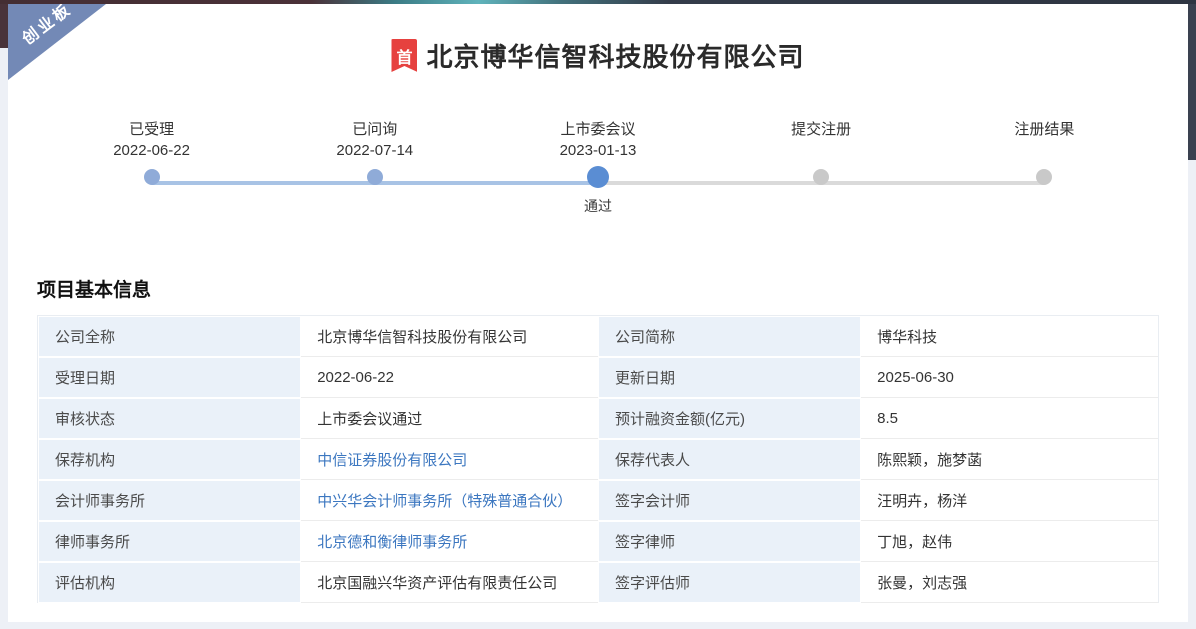  What do you see at coordinates (729, 418) in the screenshot?
I see `label-planned-funding: 预计融资金额(亿元)` at bounding box center [729, 418].